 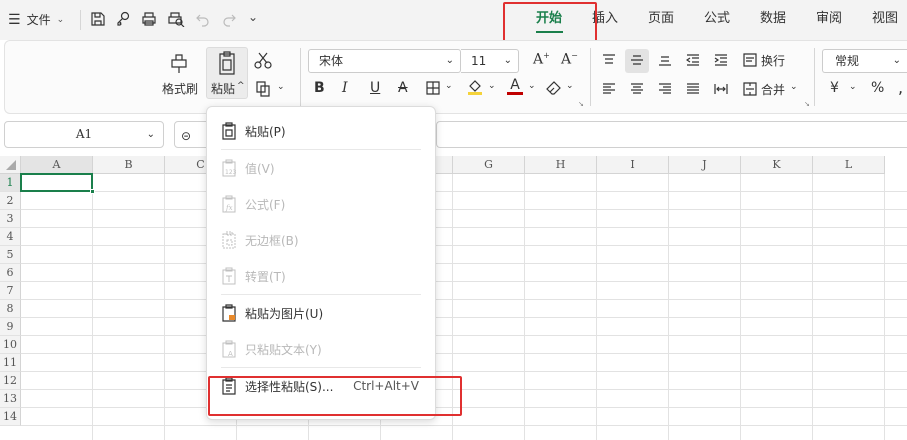 I want to click on clear-format-icon, so click(x=554, y=88).